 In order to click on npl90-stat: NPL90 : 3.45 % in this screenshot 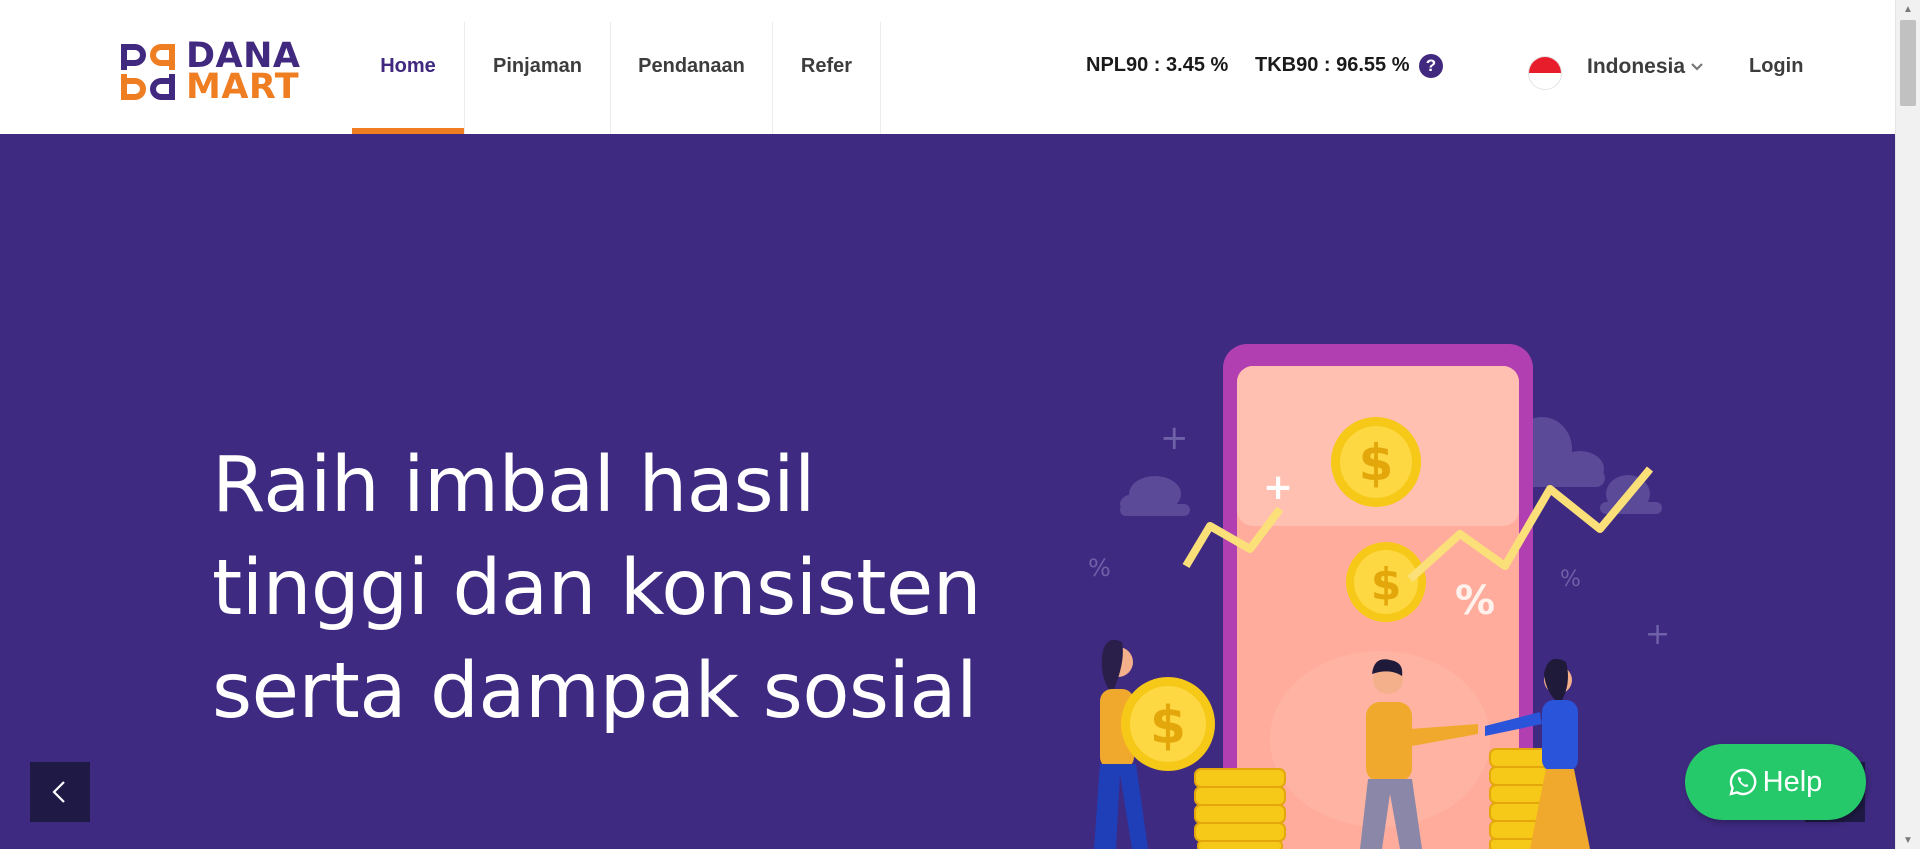, I will do `click(1157, 65)`.